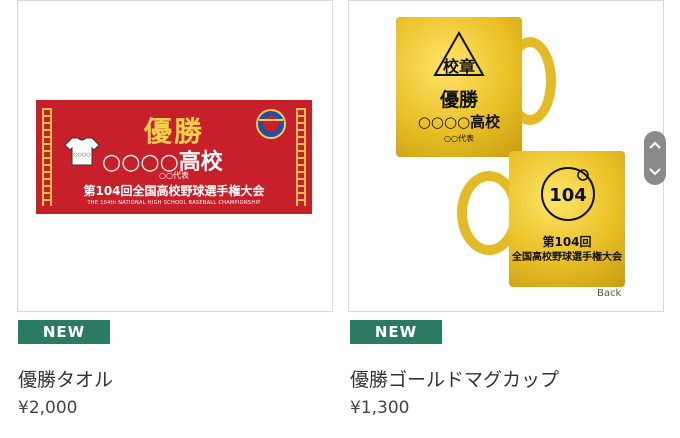  Describe the element at coordinates (459, 87) in the screenshot. I see `mug-body: 校章 優勝 ○○○○高校 ○○代表` at that location.